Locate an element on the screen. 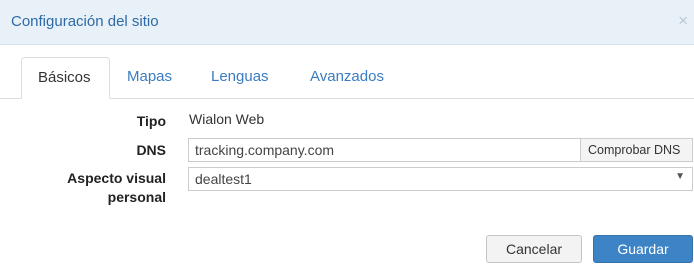  tab-avanzados: Avanzados is located at coordinates (347, 77).